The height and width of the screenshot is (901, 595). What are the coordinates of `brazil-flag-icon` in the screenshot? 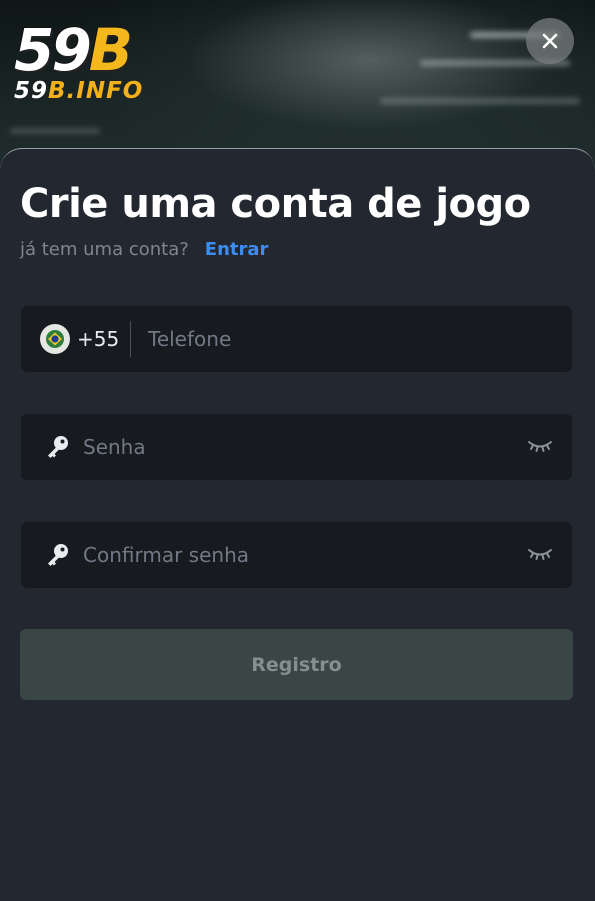 It's located at (55, 339).